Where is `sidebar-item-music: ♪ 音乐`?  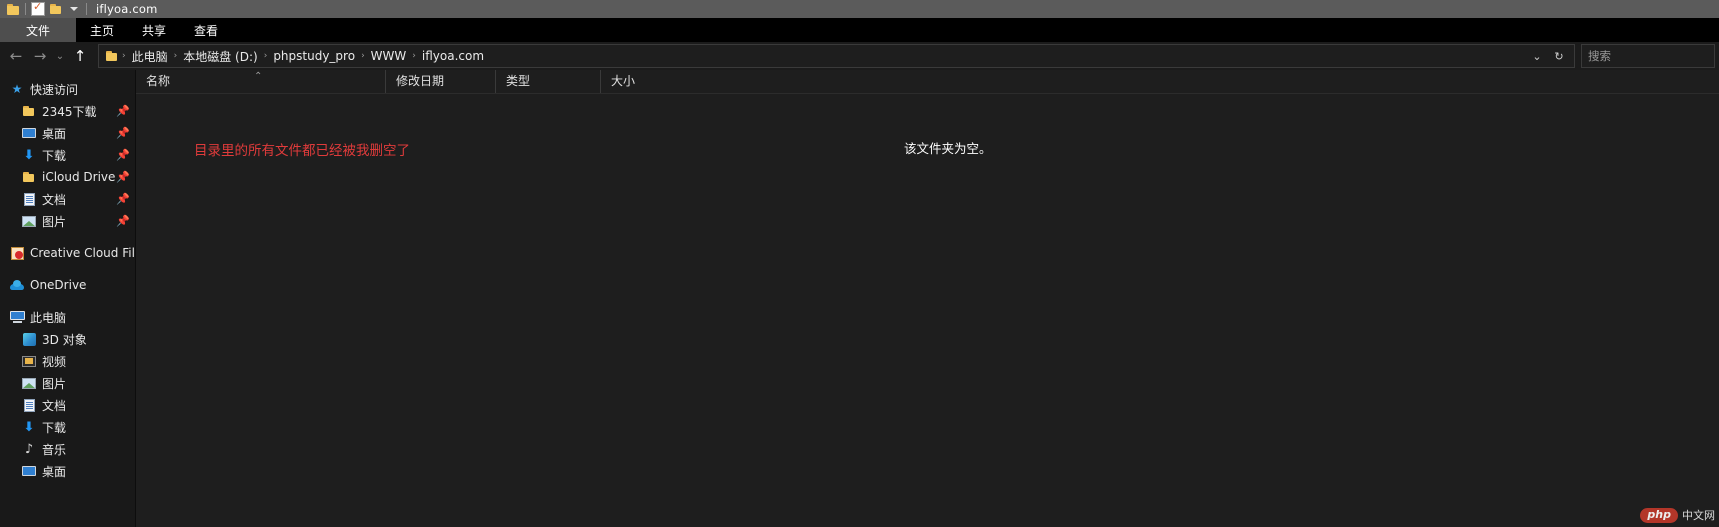 sidebar-item-music: ♪ 音乐 is located at coordinates (67, 449).